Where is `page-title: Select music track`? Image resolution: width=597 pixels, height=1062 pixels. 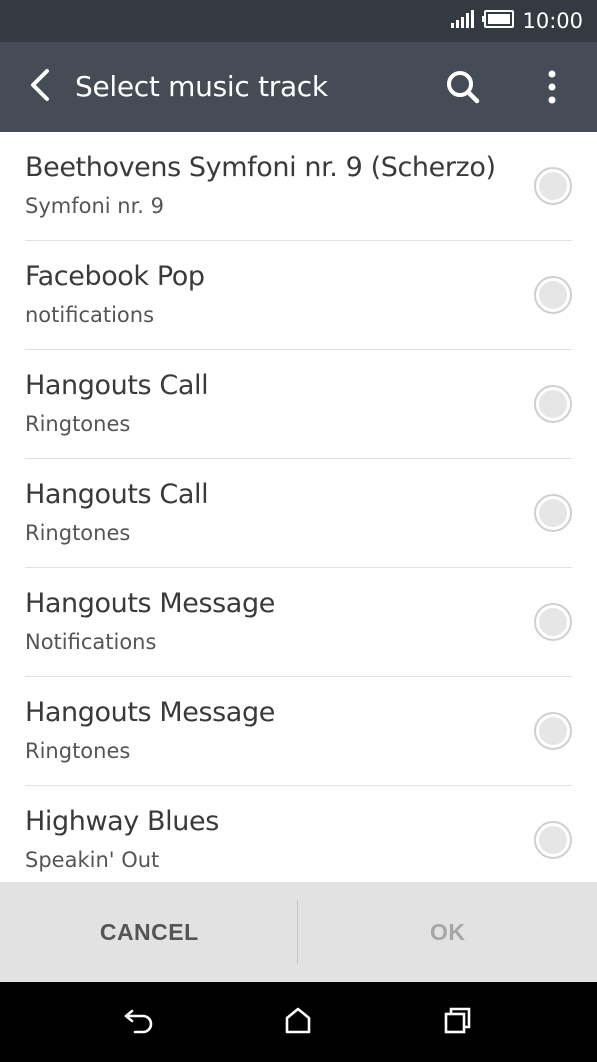
page-title: Select music track is located at coordinates (201, 86).